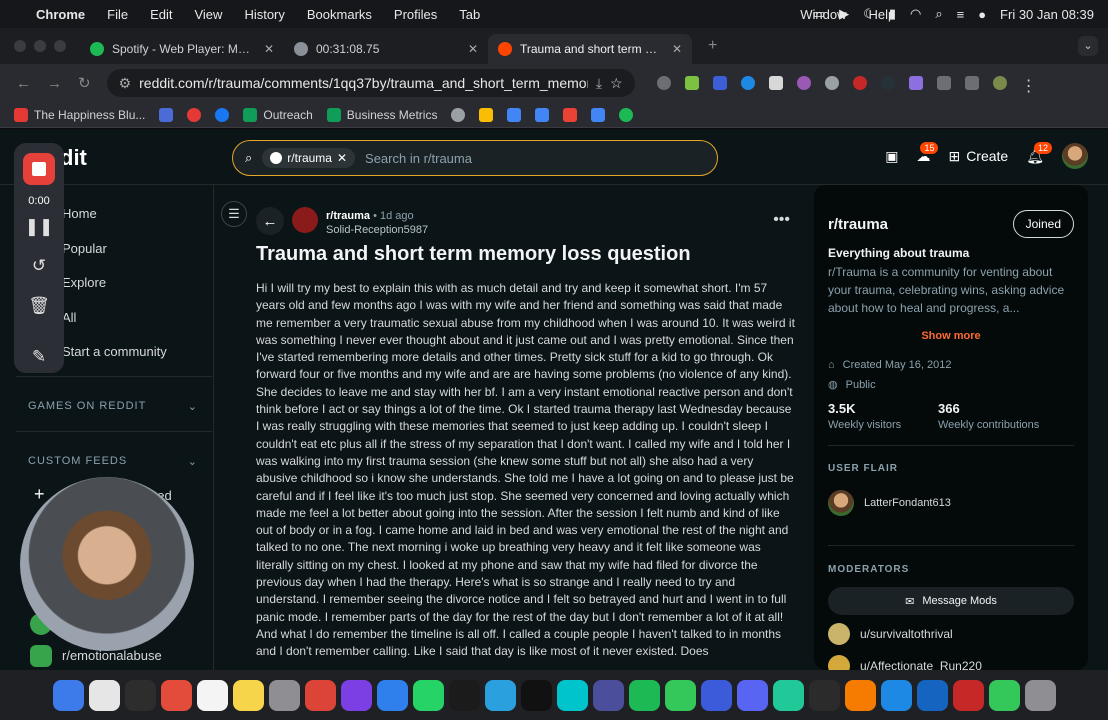 The height and width of the screenshot is (720, 1108). I want to click on siri-icon: ●, so click(982, 14).